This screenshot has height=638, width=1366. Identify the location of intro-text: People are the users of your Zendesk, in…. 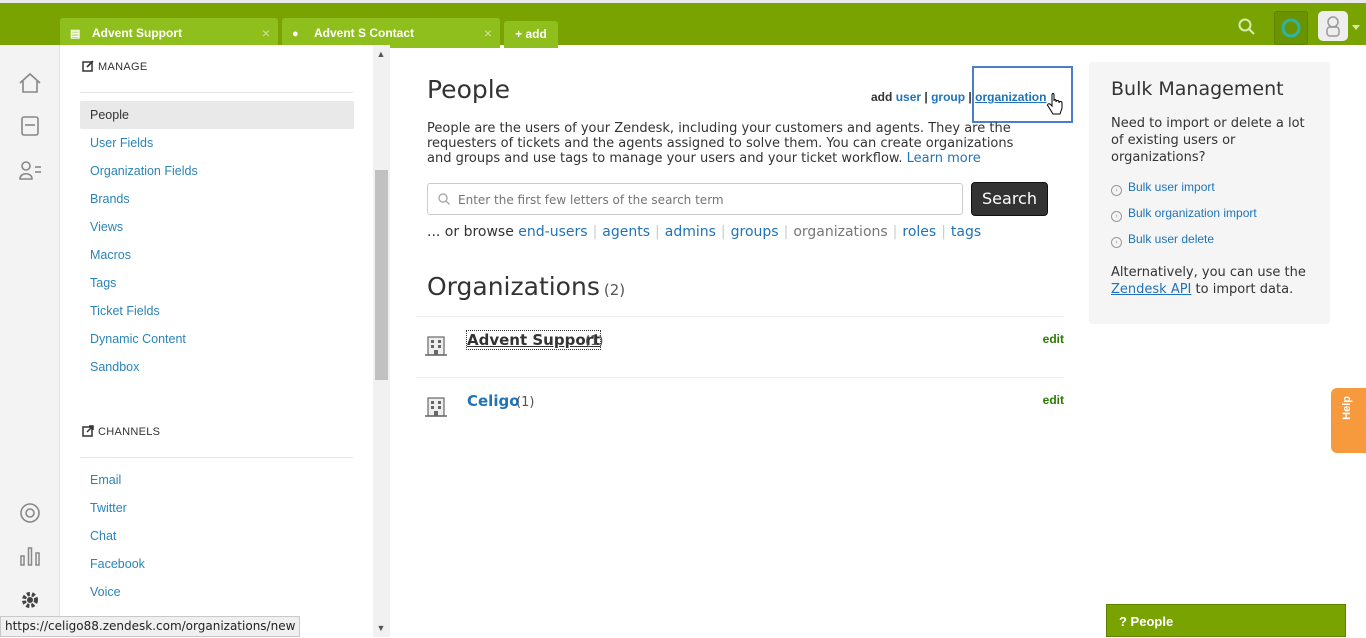
(720, 143).